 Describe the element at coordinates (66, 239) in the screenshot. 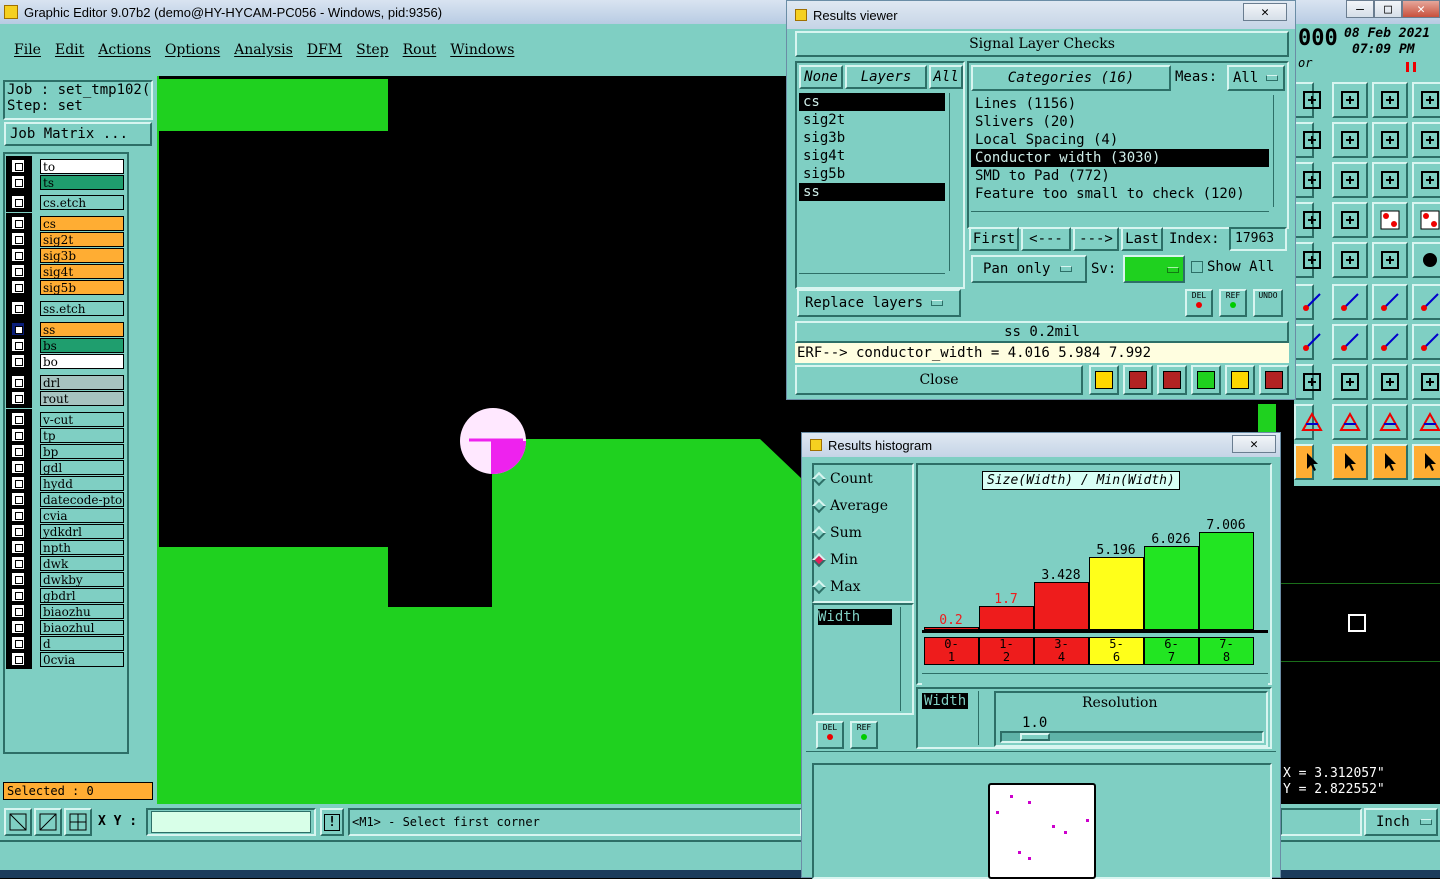

I see `layer-row-sig2t: sig2t` at that location.